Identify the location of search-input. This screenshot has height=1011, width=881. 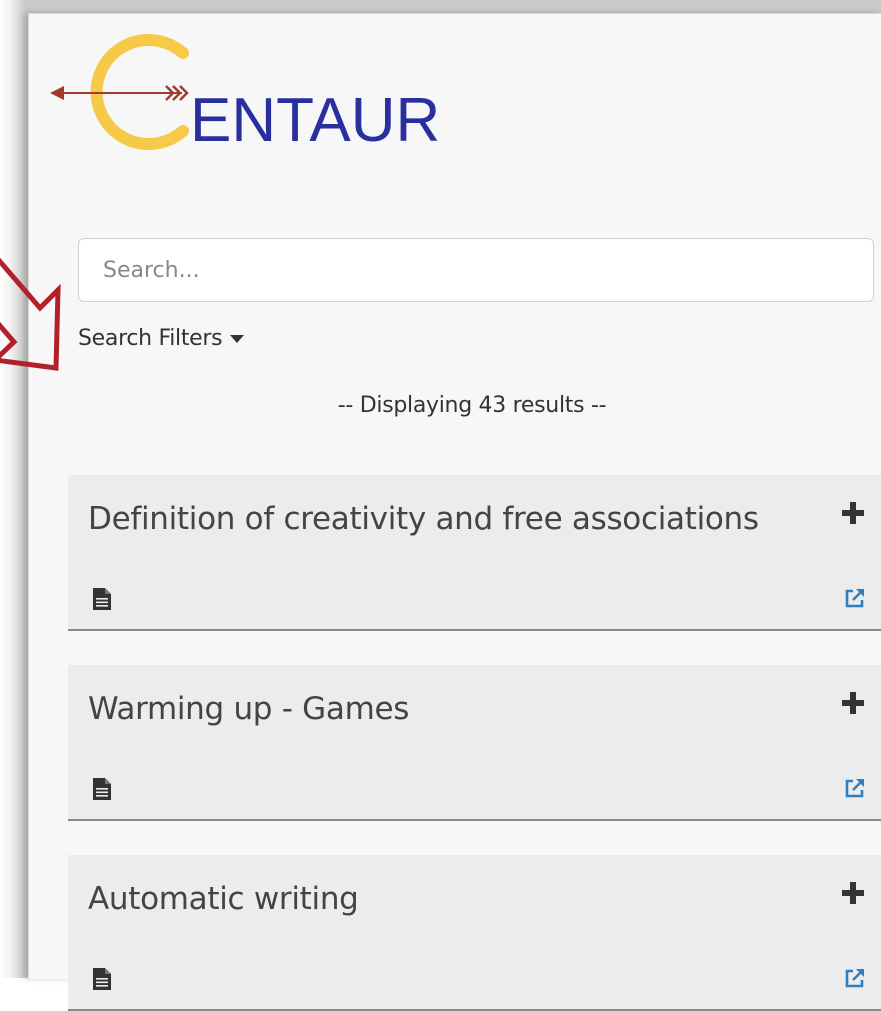
(476, 270).